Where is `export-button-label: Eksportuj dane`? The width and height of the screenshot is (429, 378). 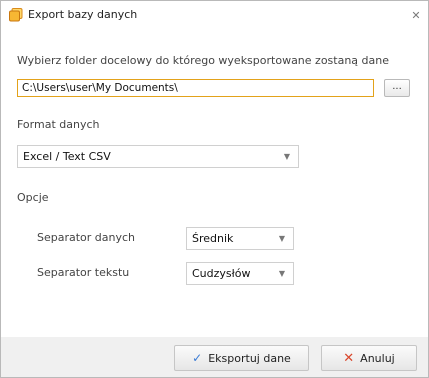 export-button-label: Eksportuj dane is located at coordinates (249, 358).